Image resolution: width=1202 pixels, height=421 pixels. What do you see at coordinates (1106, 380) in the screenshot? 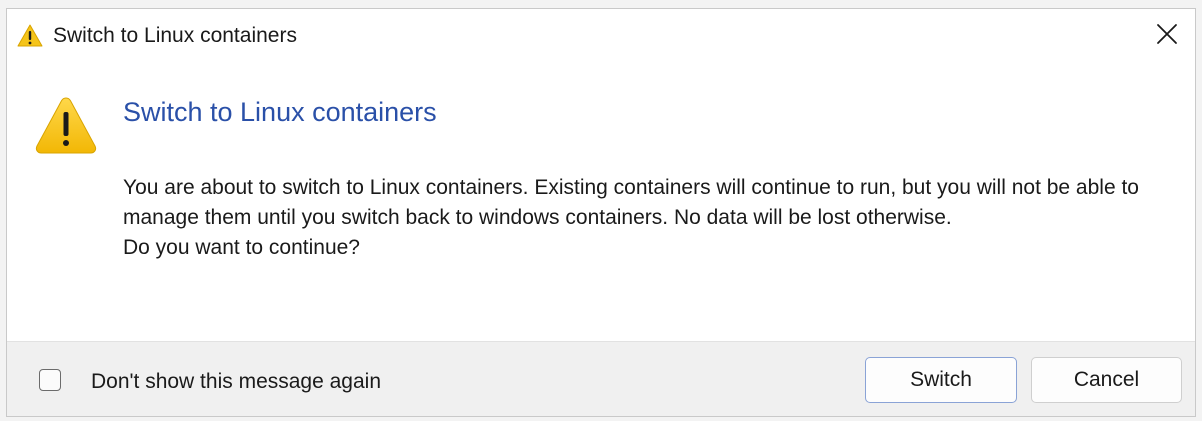
I see `cancel-button: Cancel` at bounding box center [1106, 380].